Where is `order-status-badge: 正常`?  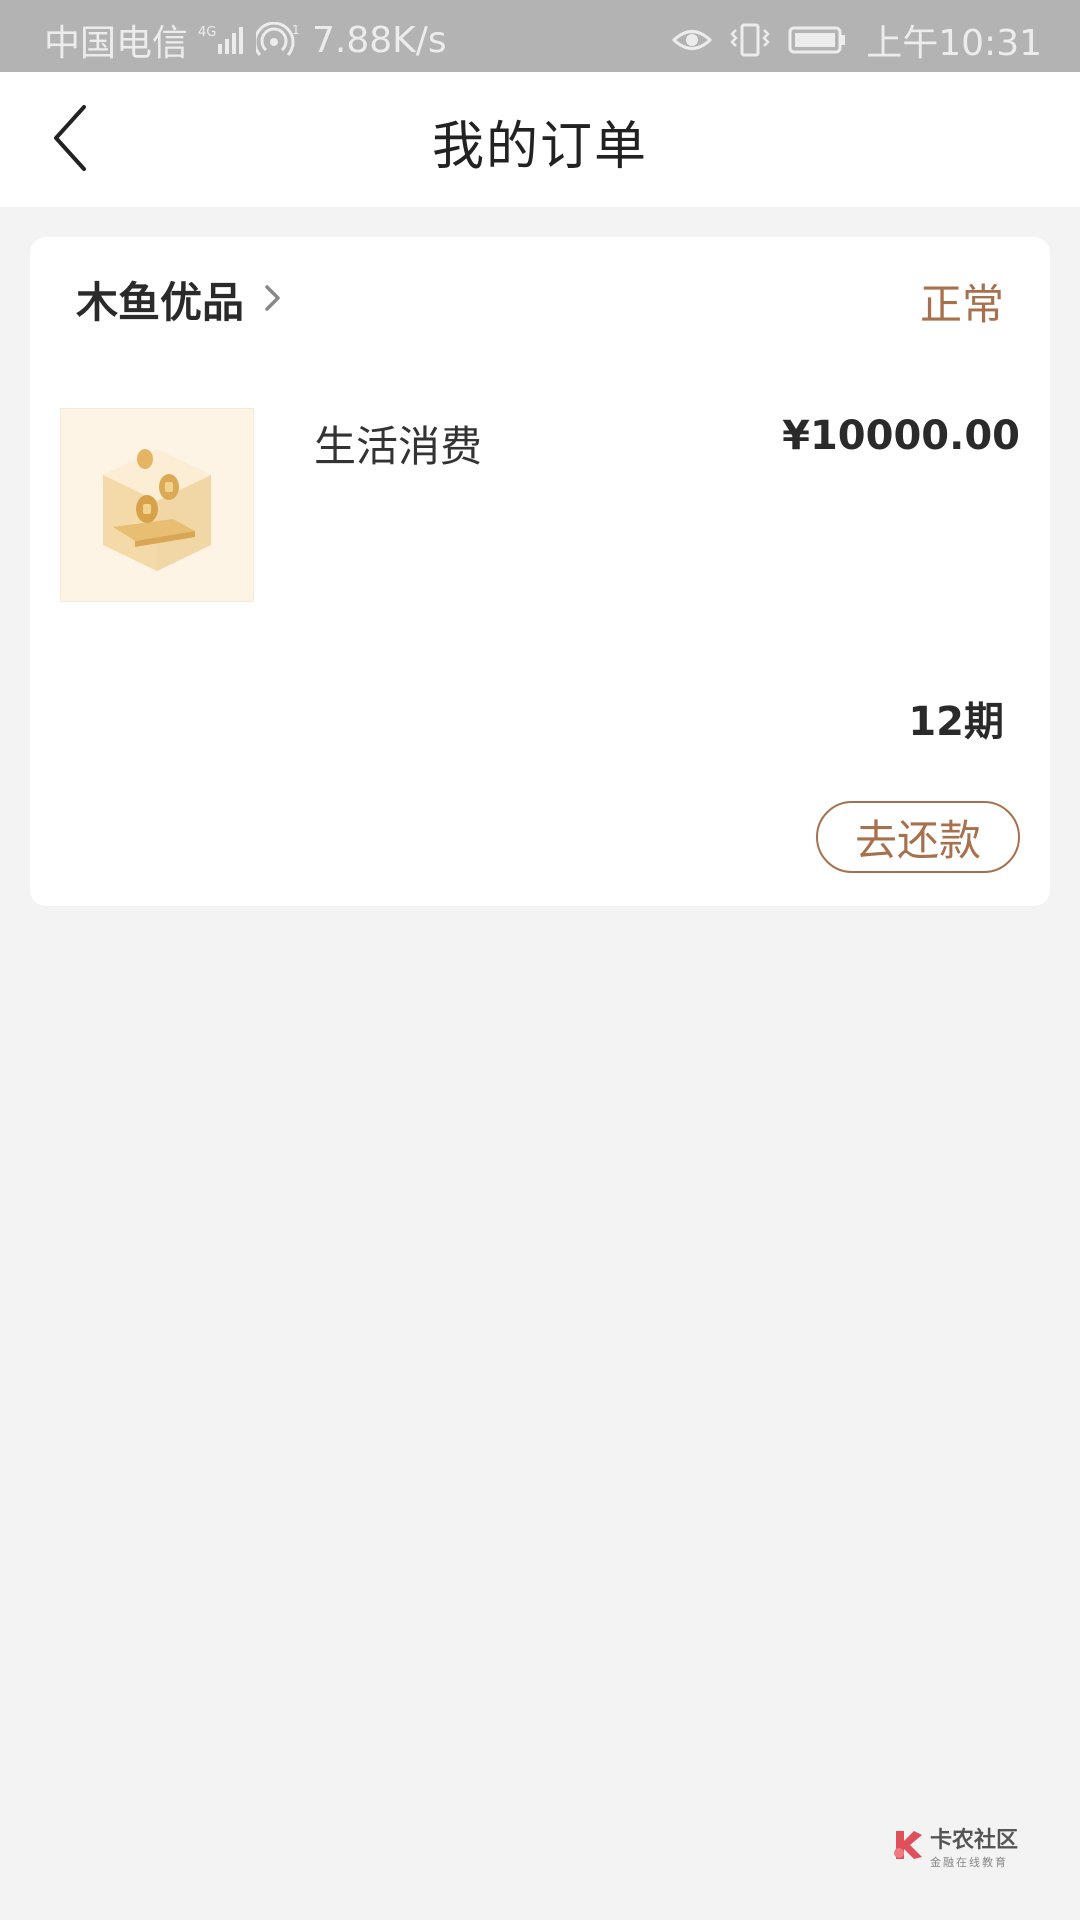
order-status-badge: 正常 is located at coordinates (961, 304).